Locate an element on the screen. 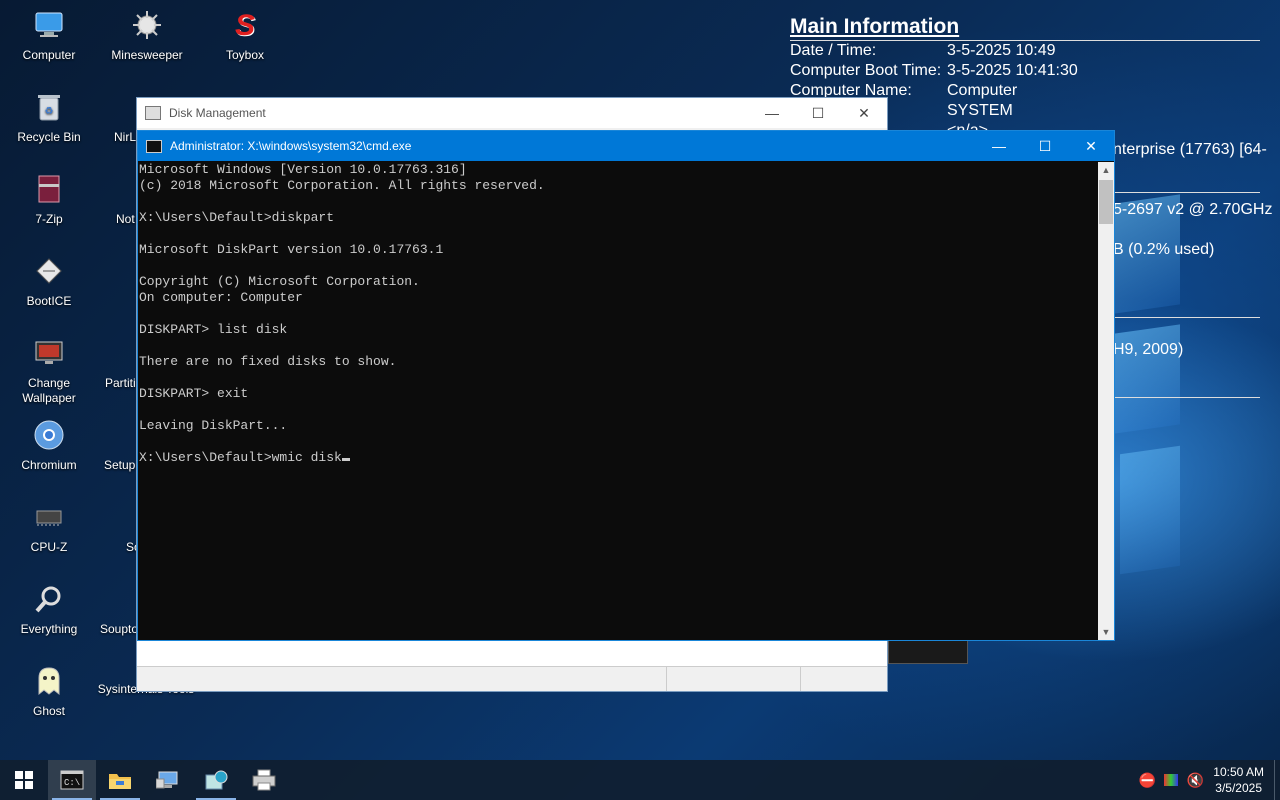 This screenshot has height=800, width=1280. desktop-icon-label: Everything is located at coordinates (49, 629).